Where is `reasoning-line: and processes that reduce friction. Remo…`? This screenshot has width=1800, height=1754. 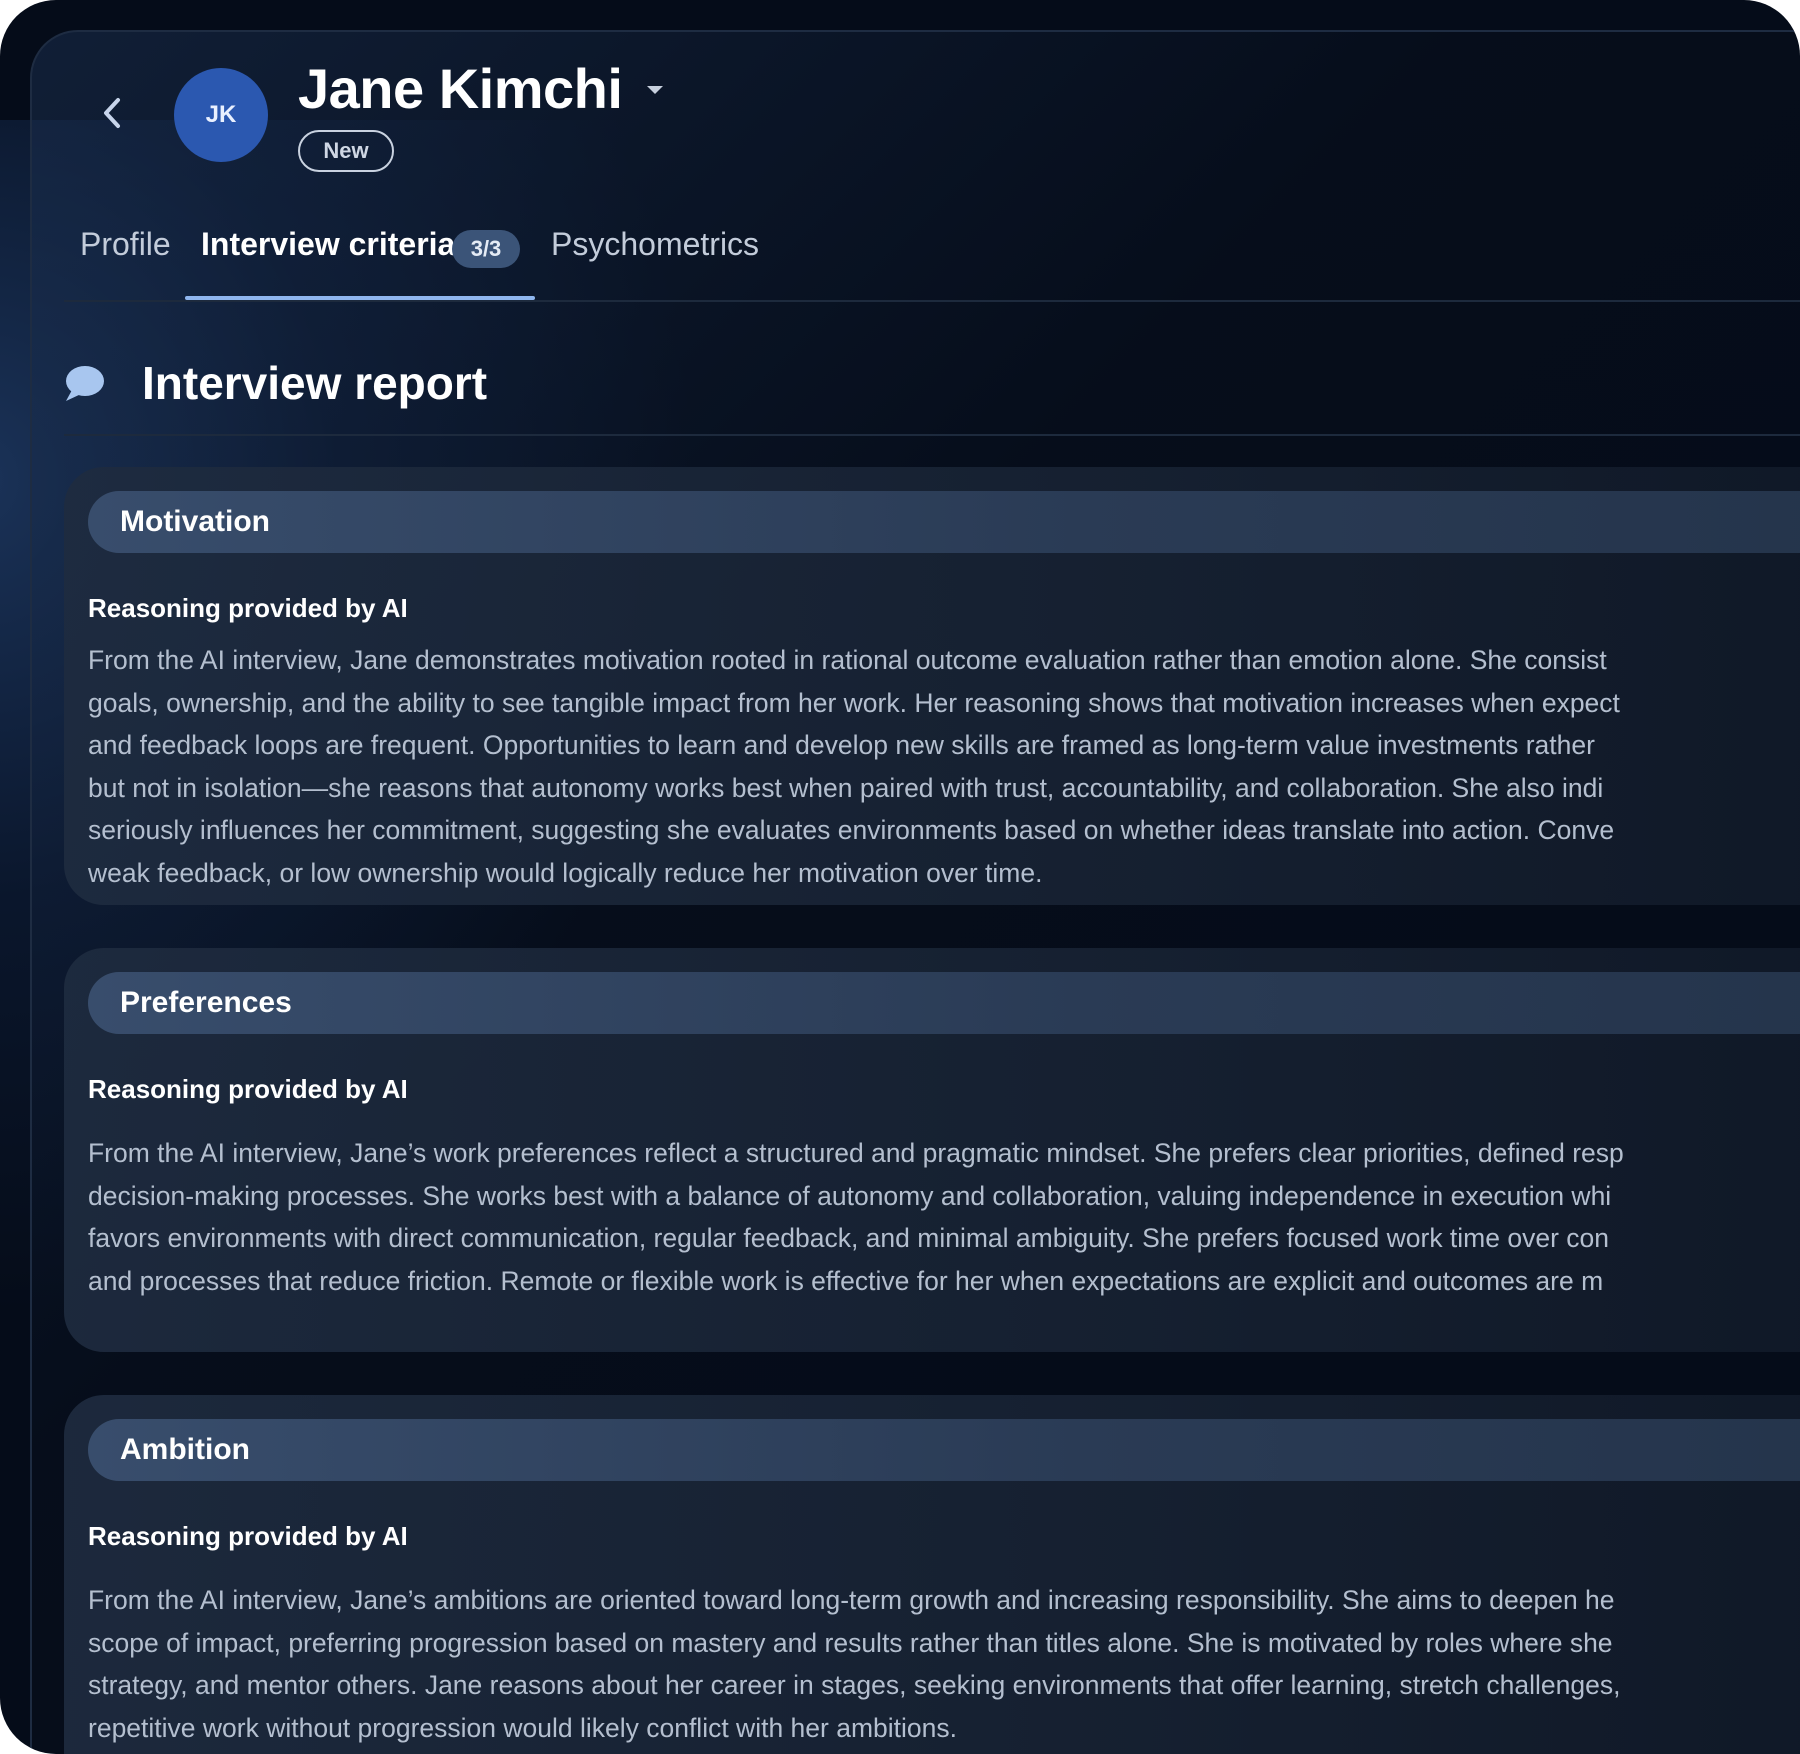 reasoning-line: and processes that reduce friction. Remo… is located at coordinates (846, 1280).